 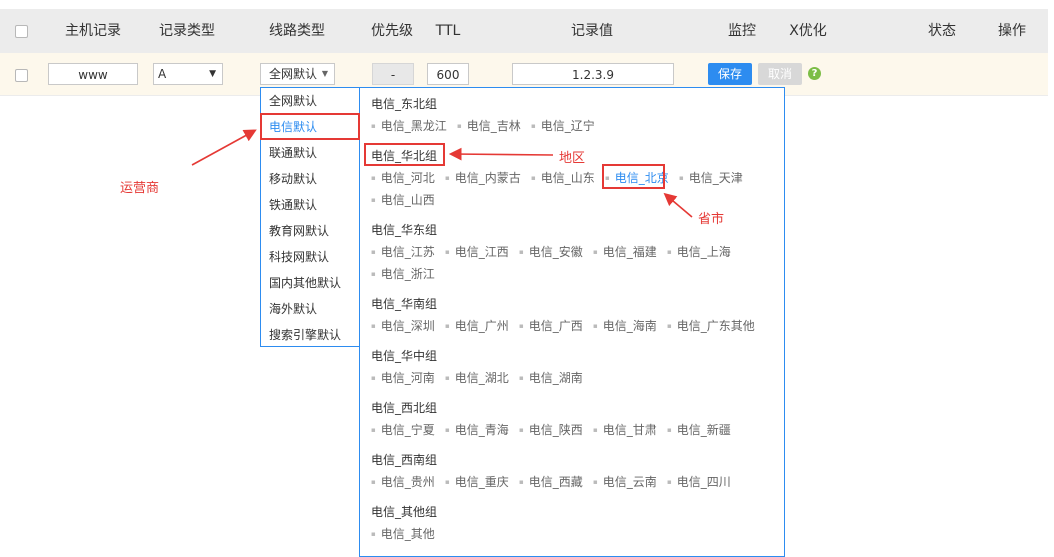 I want to click on region-title: 电信_华中组, so click(x=404, y=356).